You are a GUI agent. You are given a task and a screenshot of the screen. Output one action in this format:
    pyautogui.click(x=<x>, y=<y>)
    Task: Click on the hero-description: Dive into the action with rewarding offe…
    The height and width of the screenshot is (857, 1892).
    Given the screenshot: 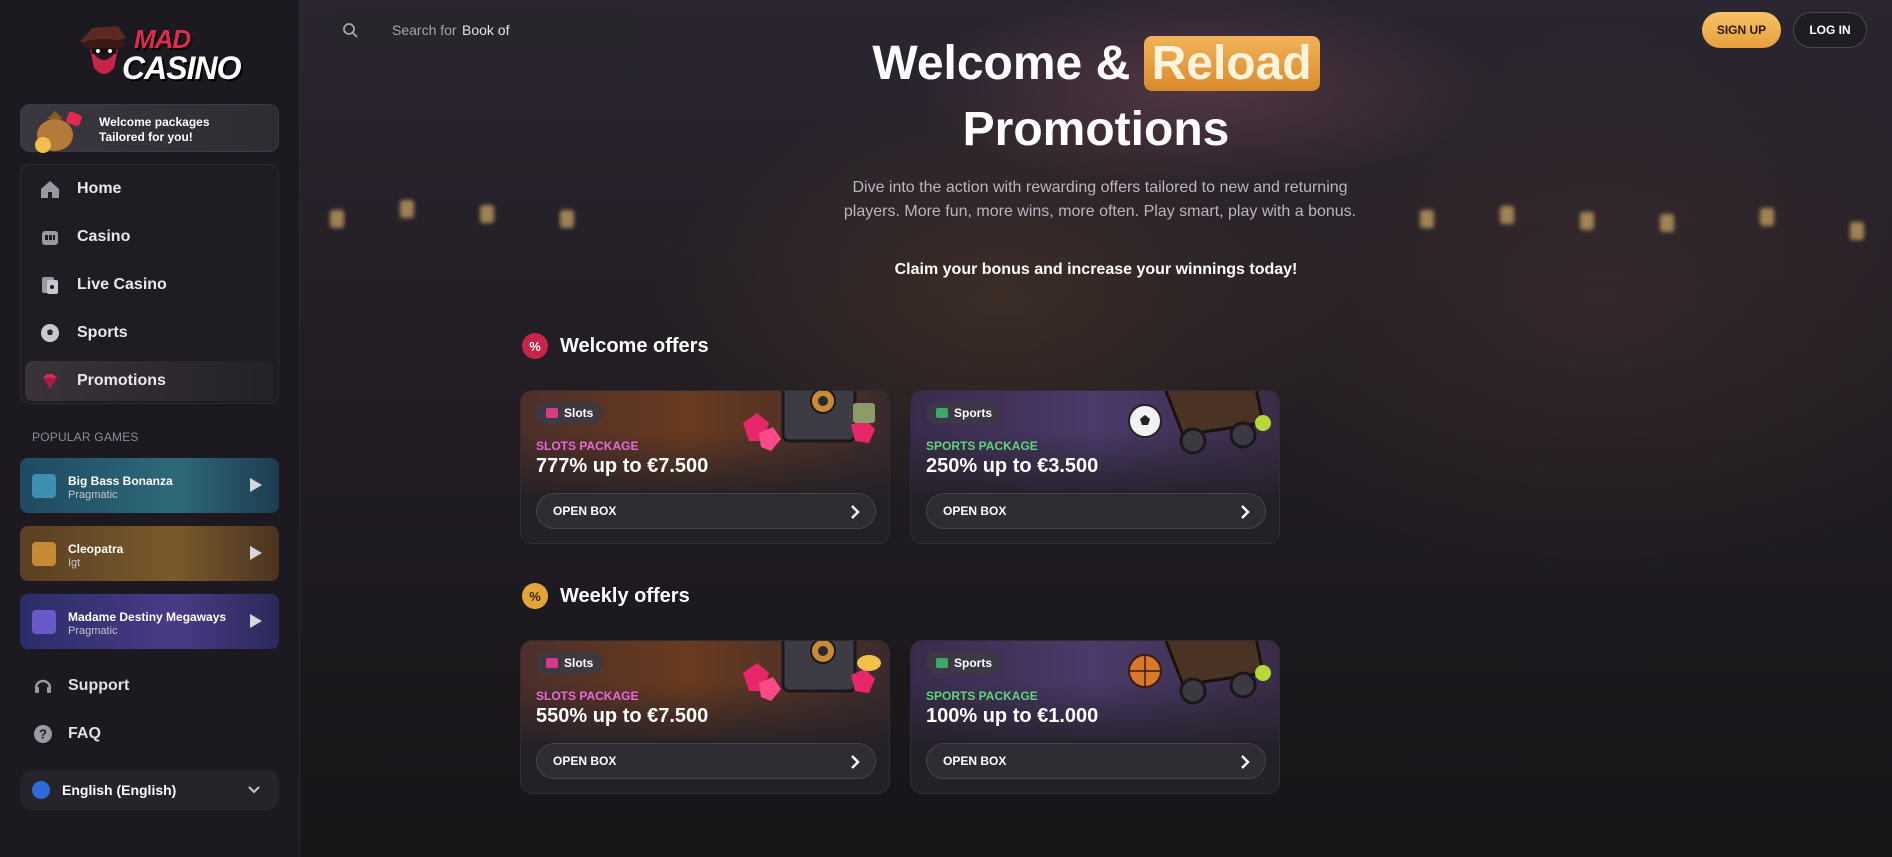 What is the action you would take?
    pyautogui.click(x=1100, y=199)
    